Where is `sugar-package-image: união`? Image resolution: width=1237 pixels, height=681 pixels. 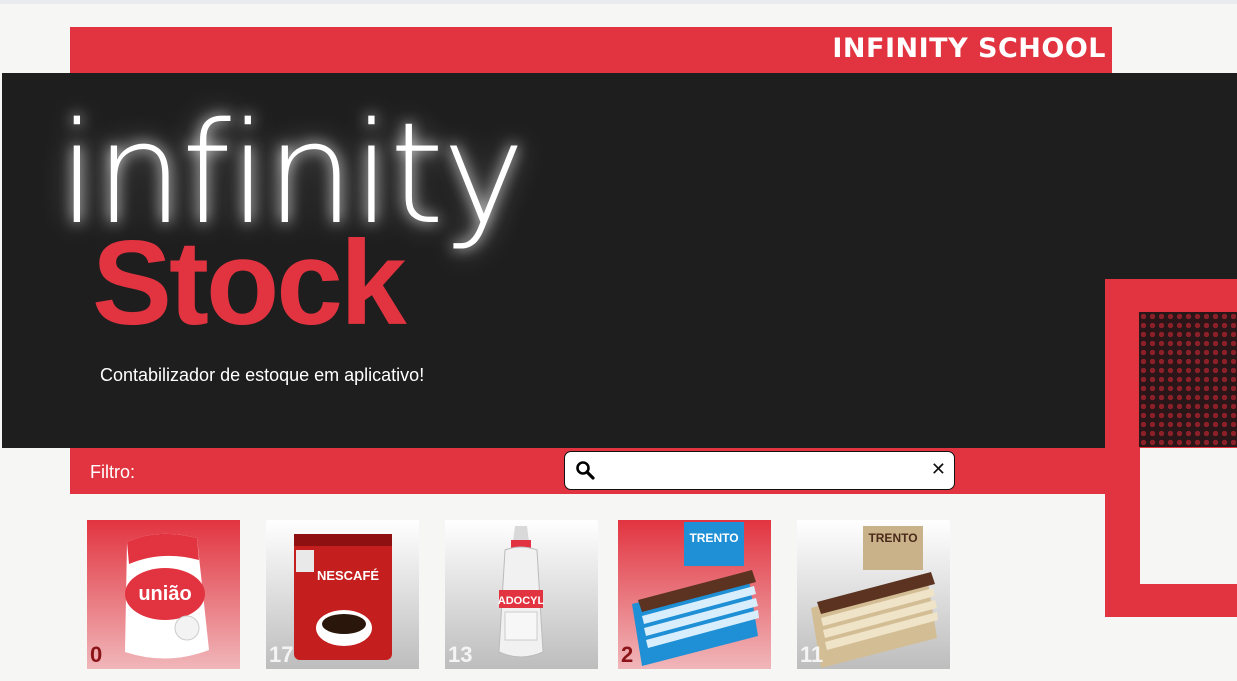
sugar-package-image: união is located at coordinates (167, 596).